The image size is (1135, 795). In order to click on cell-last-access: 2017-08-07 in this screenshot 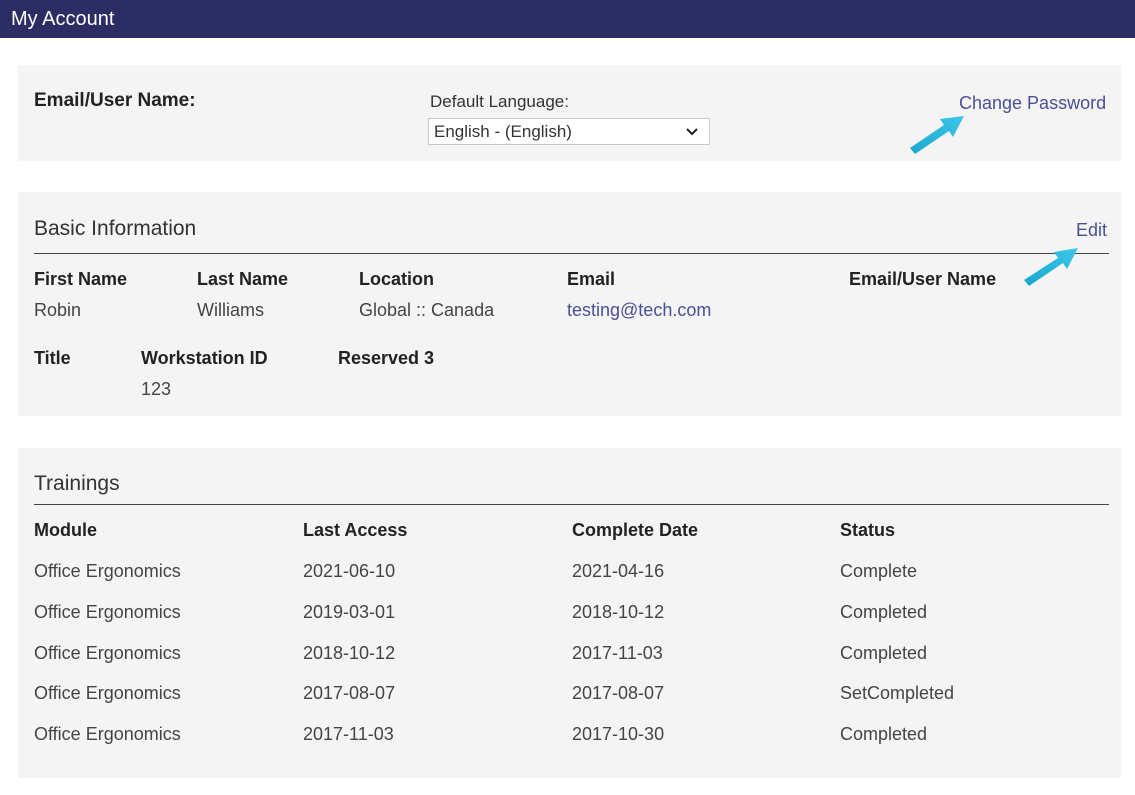, I will do `click(349, 693)`.